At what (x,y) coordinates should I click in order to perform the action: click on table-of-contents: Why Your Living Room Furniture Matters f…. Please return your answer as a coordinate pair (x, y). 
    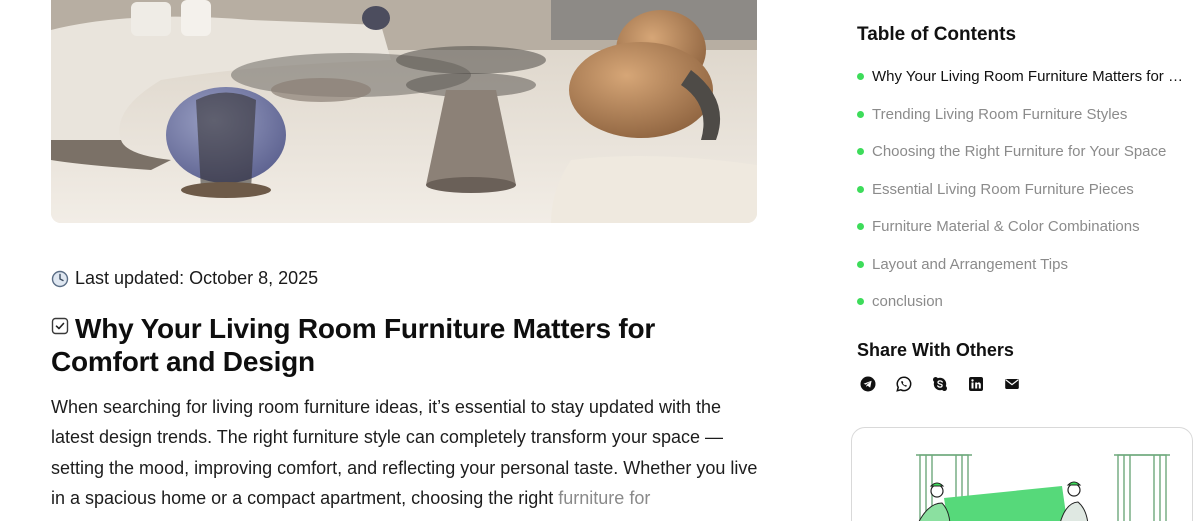
    Looking at the image, I should click on (1020, 189).